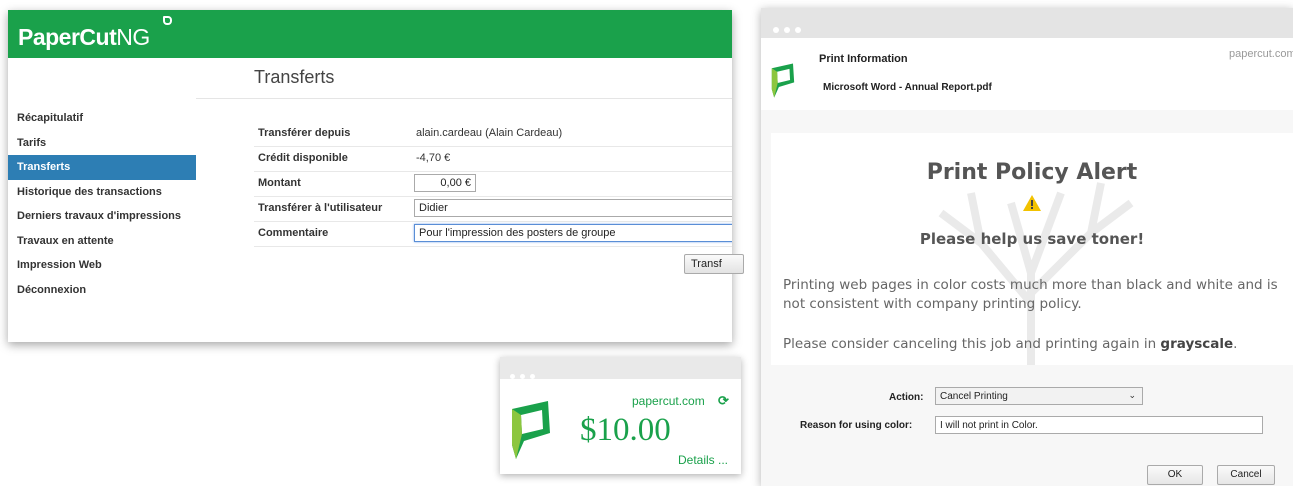  What do you see at coordinates (489, 133) in the screenshot?
I see `from-value: alain.cardeau (Alain Cardeau)` at bounding box center [489, 133].